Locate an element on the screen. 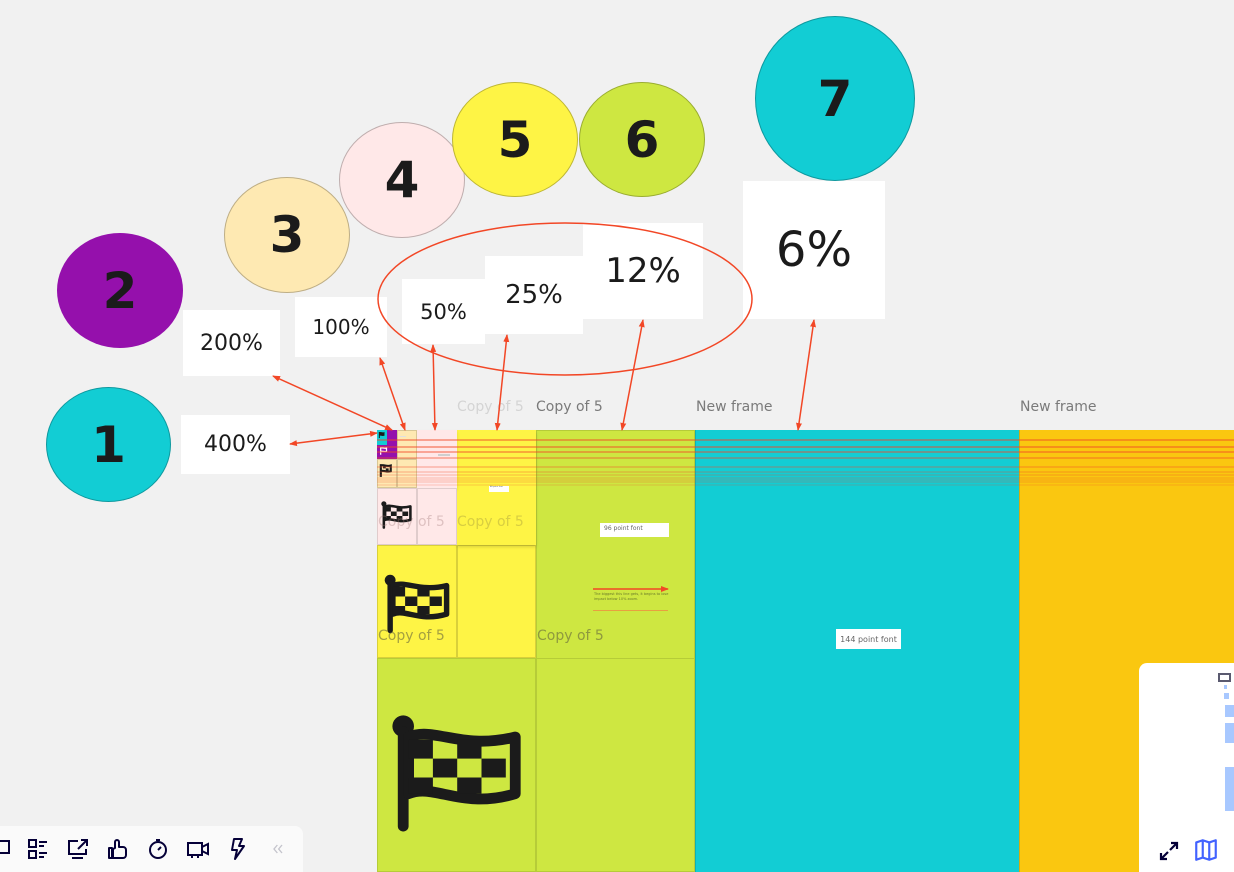 The width and height of the screenshot is (1234, 872). comment-button is located at coordinates (9, 849).